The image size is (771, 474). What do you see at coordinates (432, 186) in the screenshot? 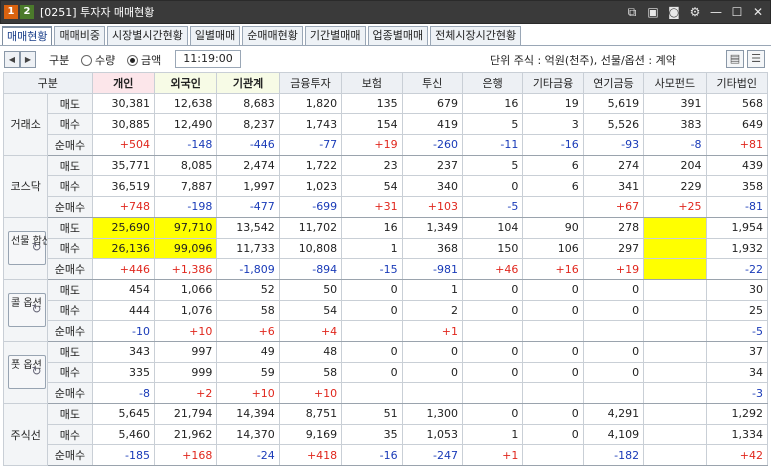
I see `value-cell: 340` at bounding box center [432, 186].